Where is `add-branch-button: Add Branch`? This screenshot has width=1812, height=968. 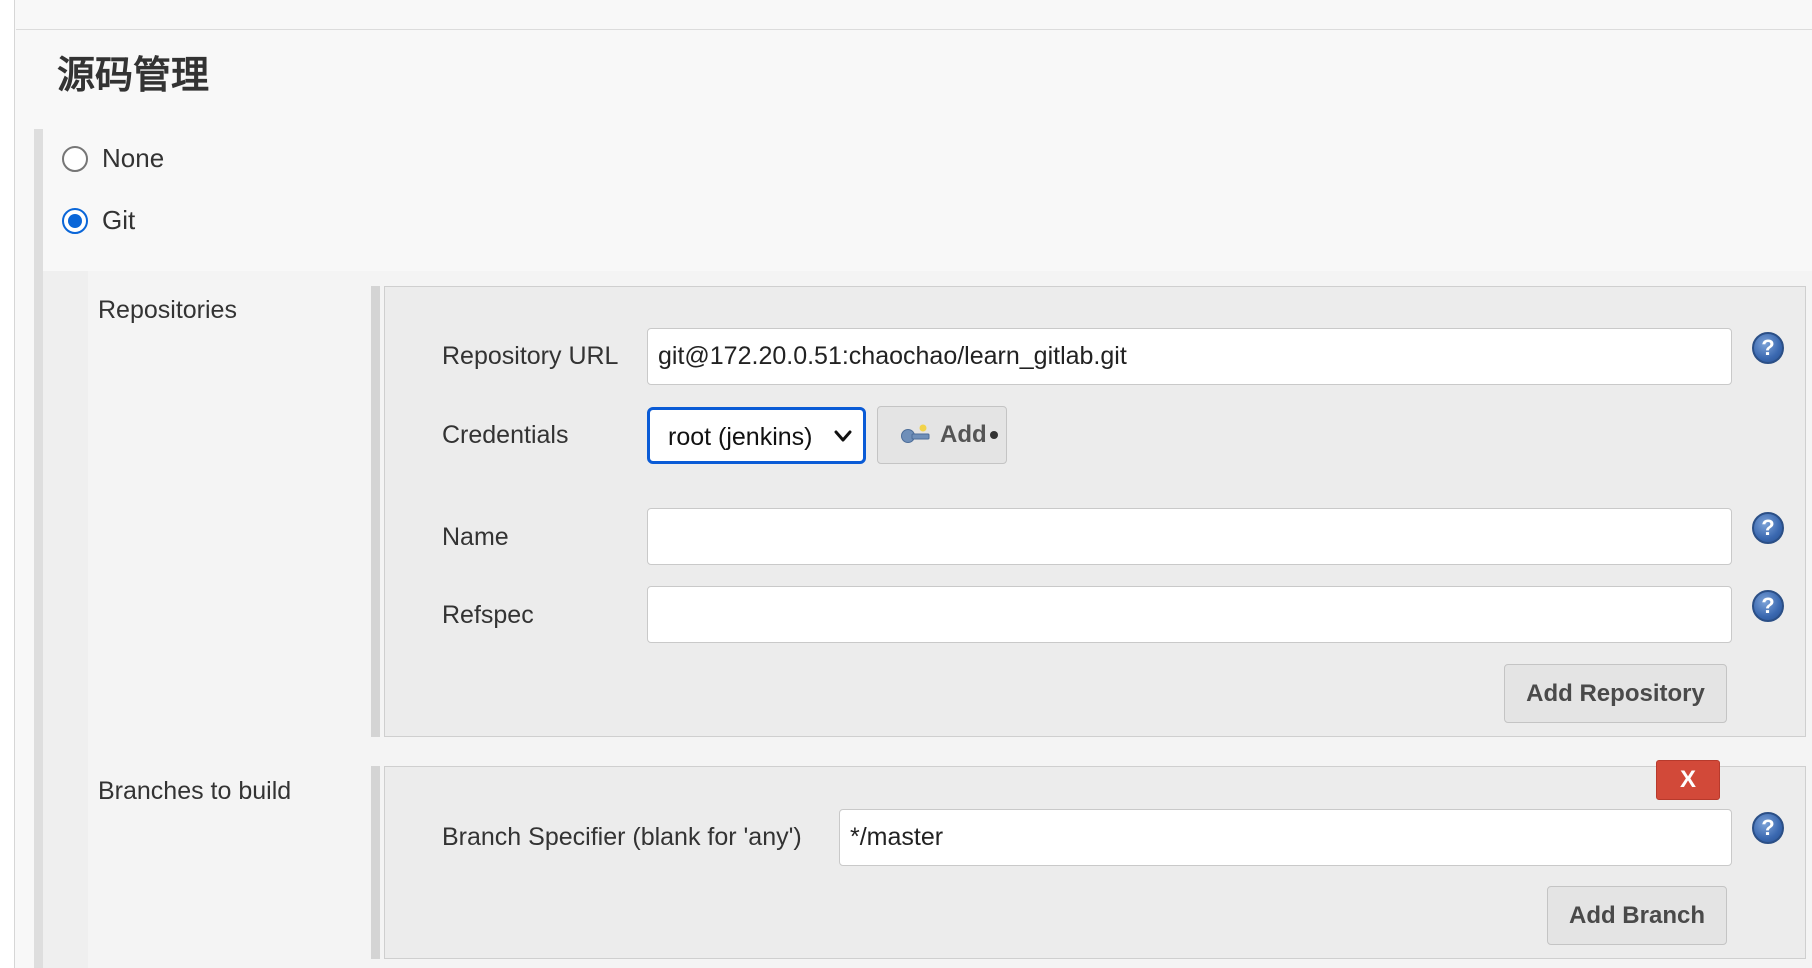 add-branch-button: Add Branch is located at coordinates (1637, 915).